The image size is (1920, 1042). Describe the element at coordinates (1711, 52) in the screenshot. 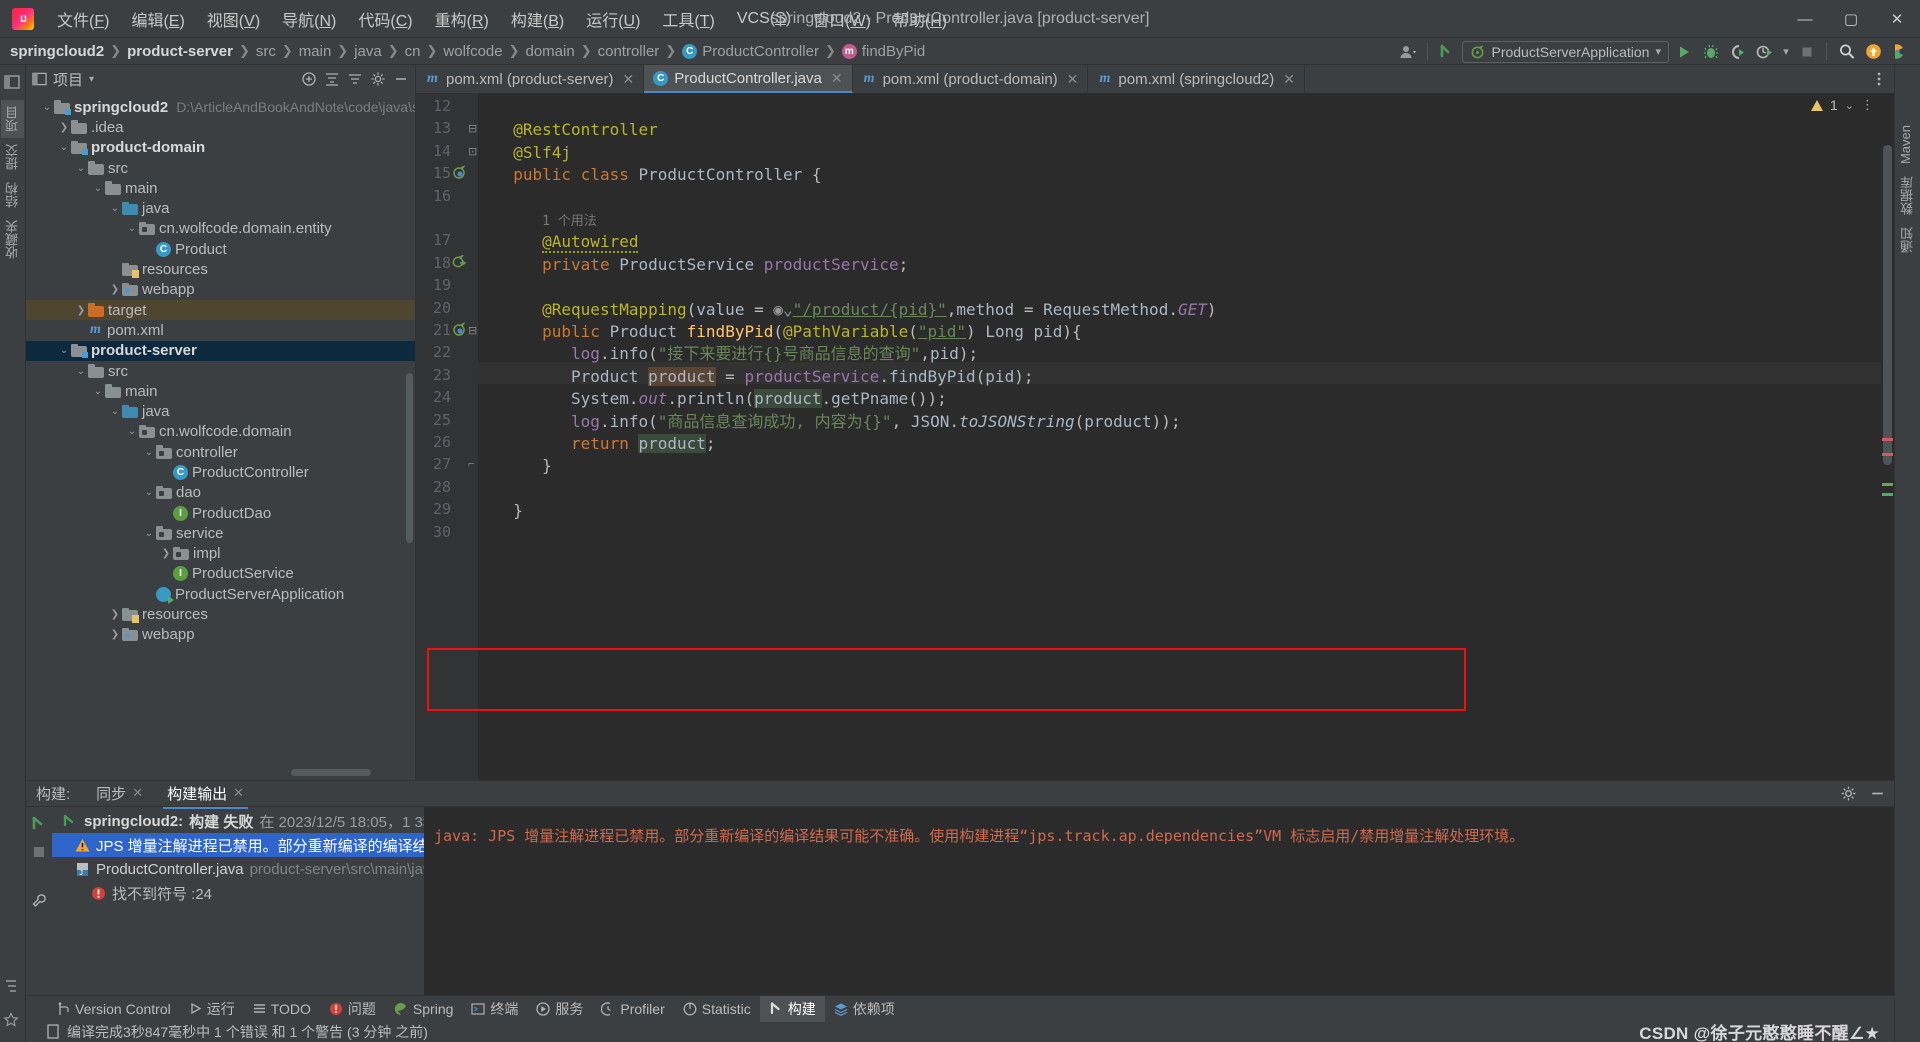

I see `debug-button` at that location.